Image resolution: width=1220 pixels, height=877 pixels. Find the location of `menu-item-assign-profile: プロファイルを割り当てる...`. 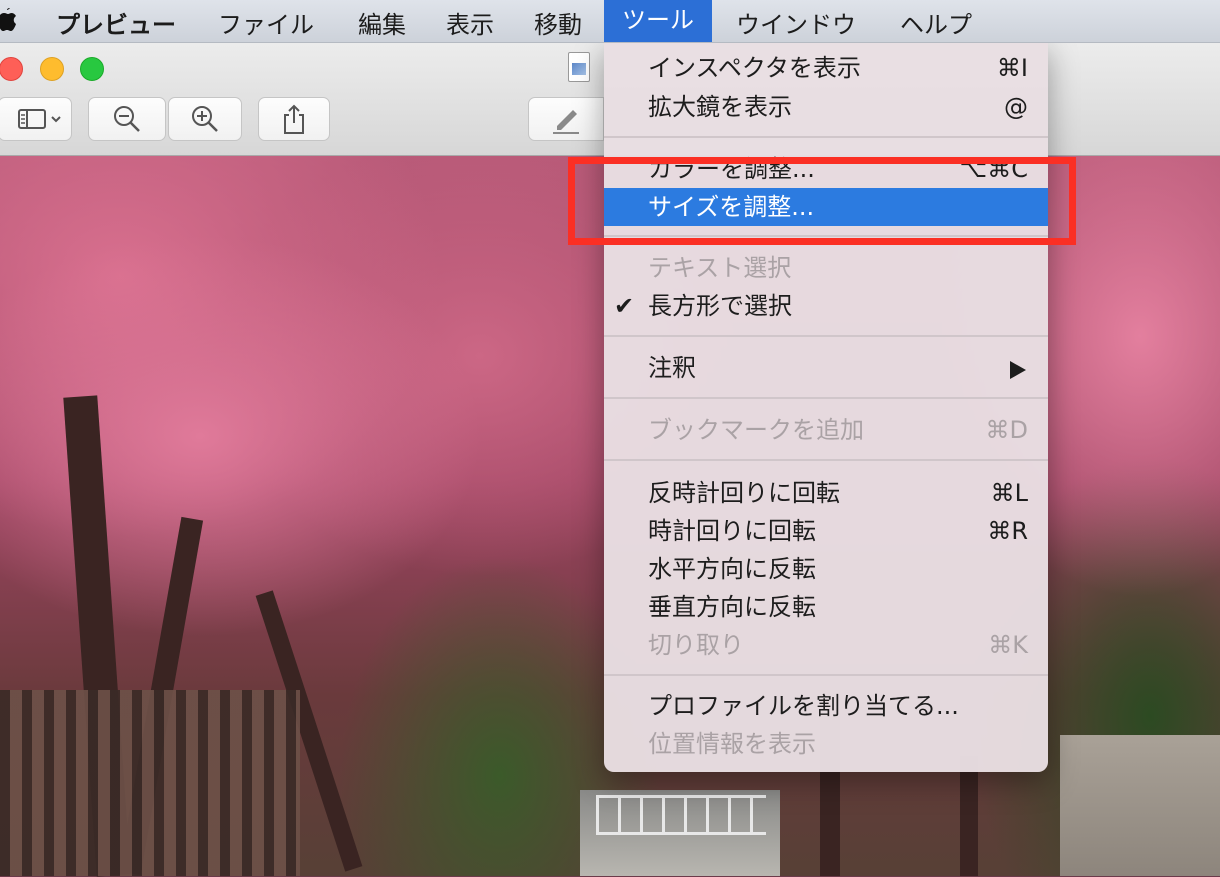

menu-item-assign-profile: プロファイルを割り当てる... is located at coordinates (826, 706).